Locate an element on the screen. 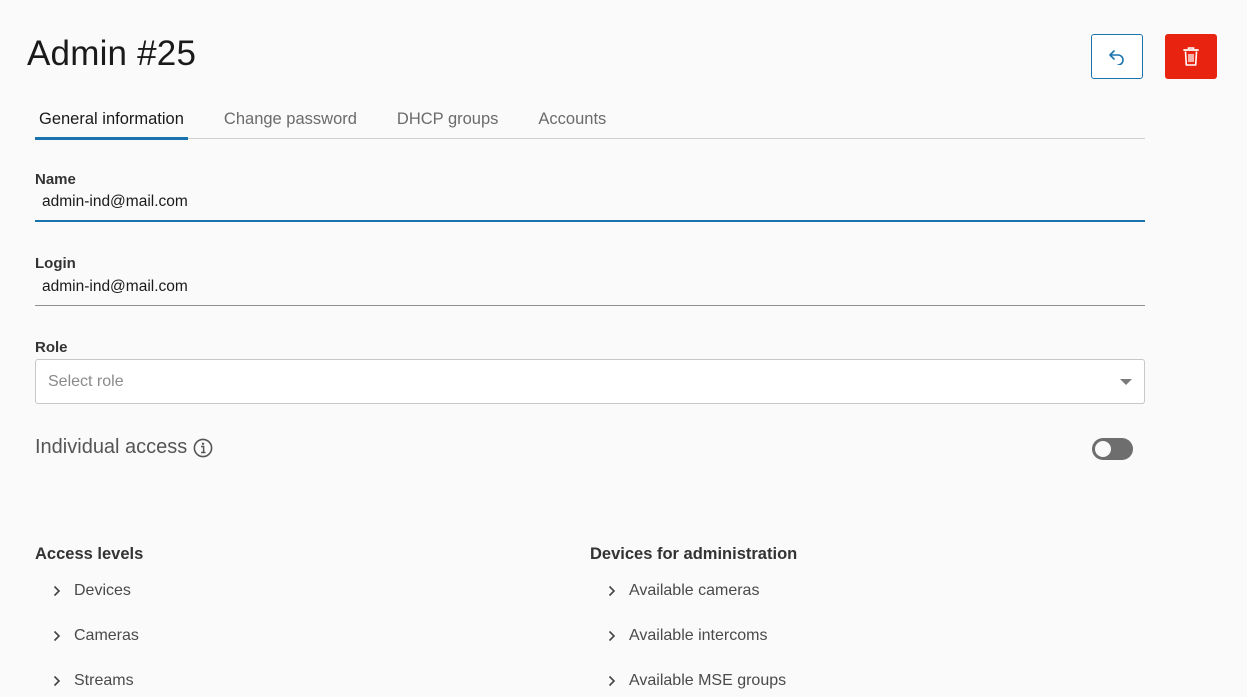 The width and height of the screenshot is (1247, 697). delete-button is located at coordinates (1191, 56).